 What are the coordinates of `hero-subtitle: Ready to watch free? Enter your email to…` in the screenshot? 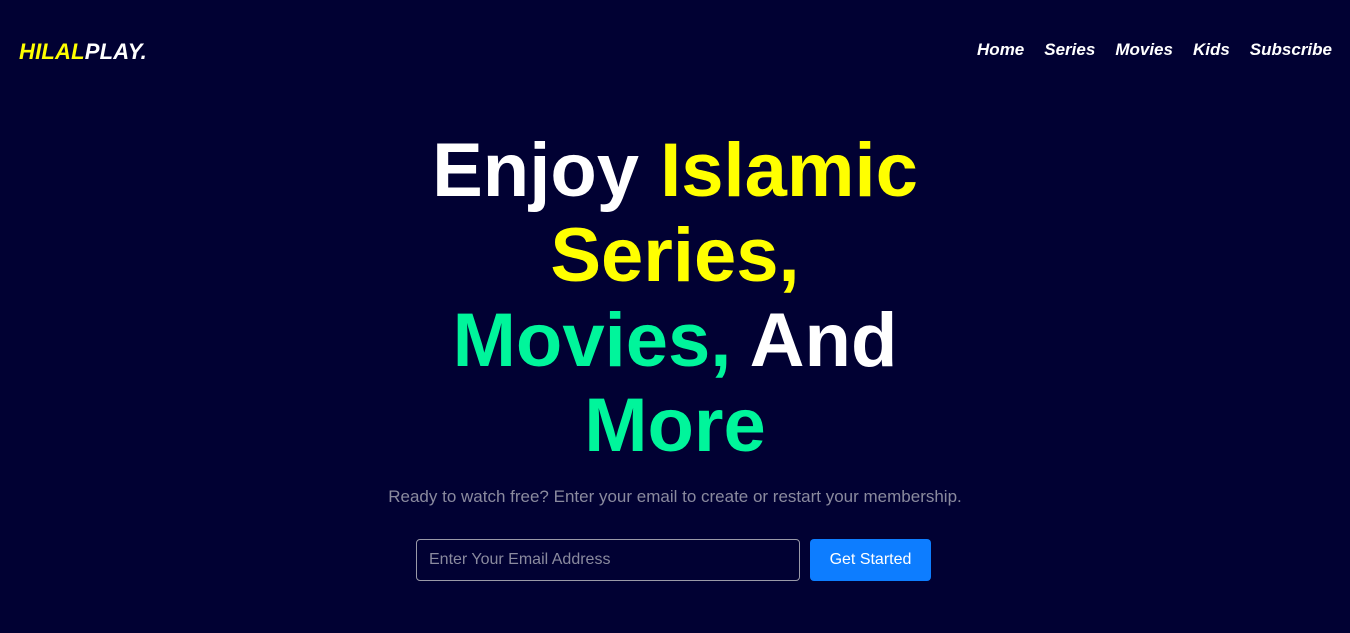 It's located at (675, 496).